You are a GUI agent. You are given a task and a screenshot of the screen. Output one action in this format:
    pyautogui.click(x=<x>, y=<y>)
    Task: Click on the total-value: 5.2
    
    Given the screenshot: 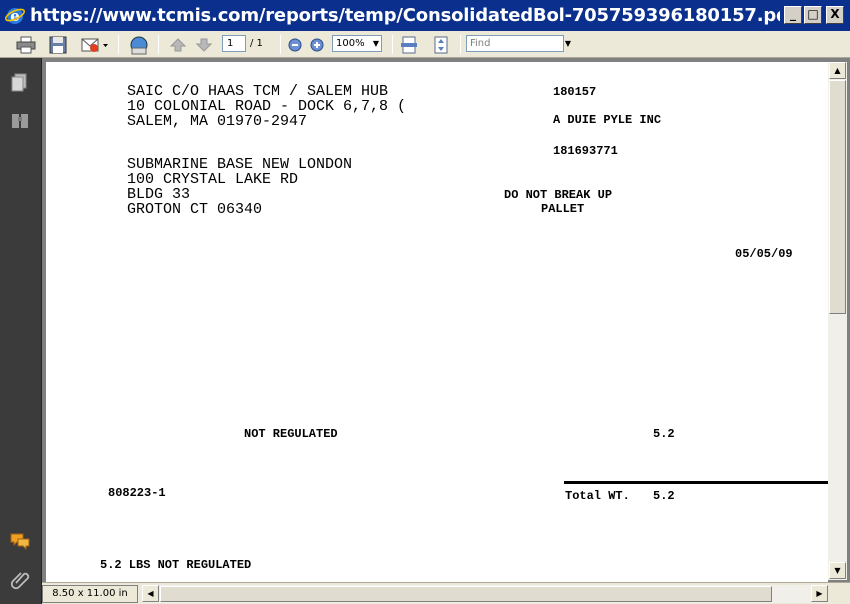 What is the action you would take?
    pyautogui.click(x=664, y=496)
    